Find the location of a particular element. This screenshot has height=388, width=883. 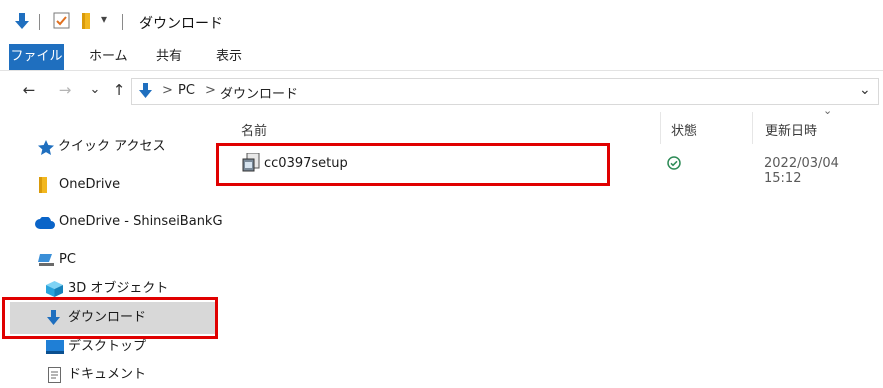

sidebar-item-label: デスクトップ is located at coordinates (107, 346).